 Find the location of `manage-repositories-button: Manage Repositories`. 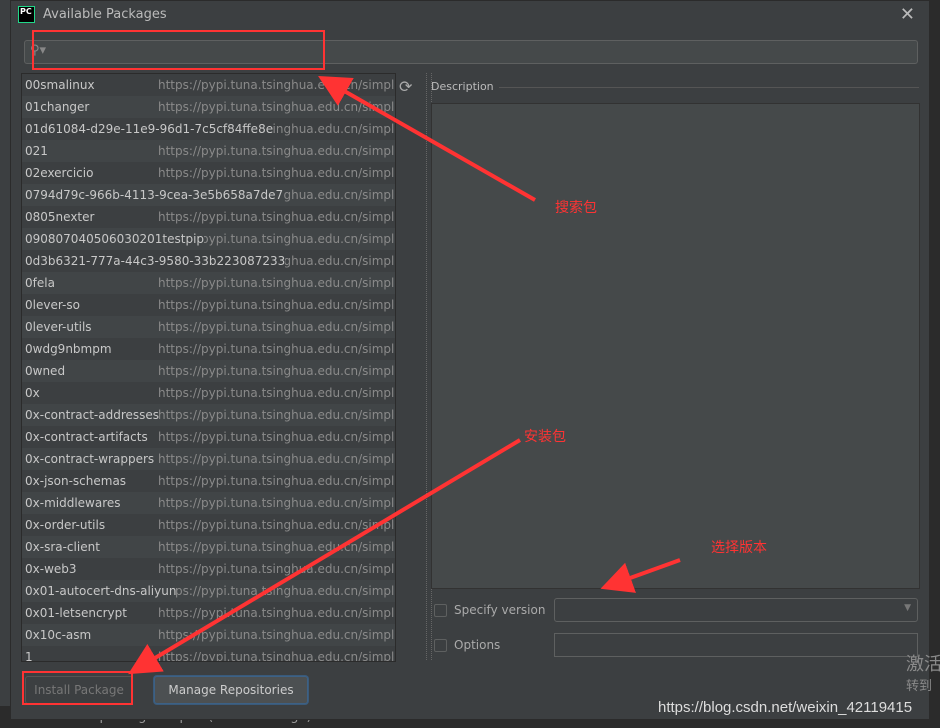

manage-repositories-button: Manage Repositories is located at coordinates (231, 690).